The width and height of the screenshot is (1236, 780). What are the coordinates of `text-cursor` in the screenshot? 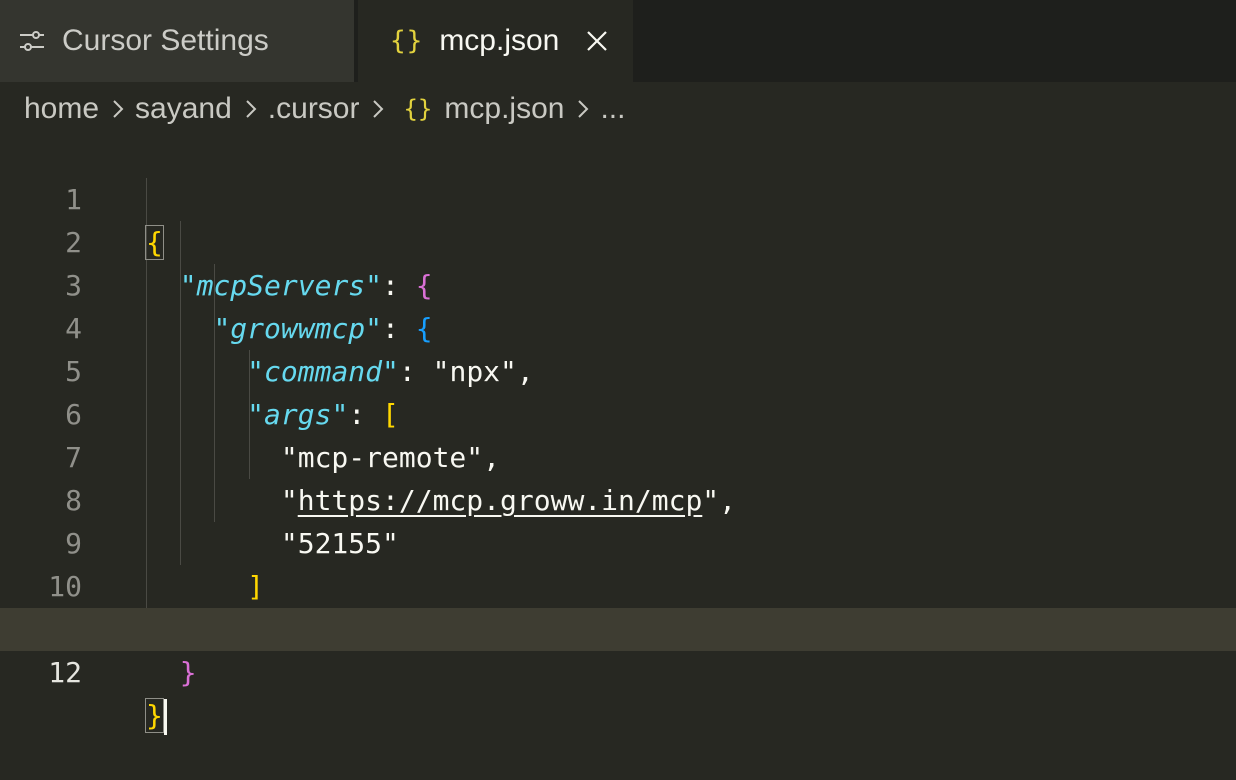 It's located at (165, 717).